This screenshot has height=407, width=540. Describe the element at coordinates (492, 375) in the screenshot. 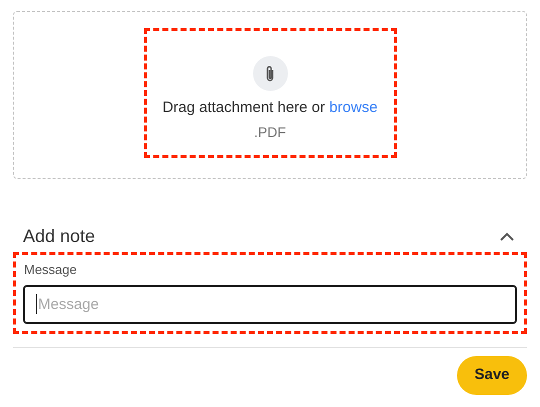

I see `save-button: Save` at that location.